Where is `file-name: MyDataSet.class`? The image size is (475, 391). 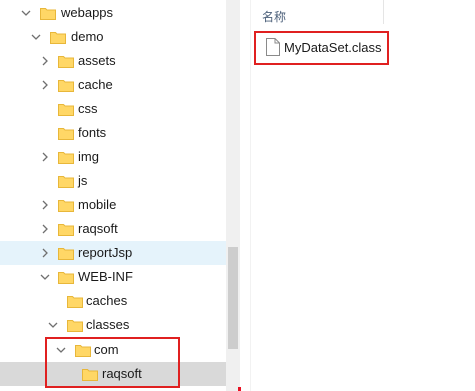 file-name: MyDataSet.class is located at coordinates (333, 47).